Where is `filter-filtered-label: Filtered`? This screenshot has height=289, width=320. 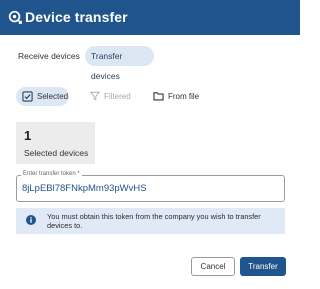 filter-filtered-label: Filtered is located at coordinates (117, 96).